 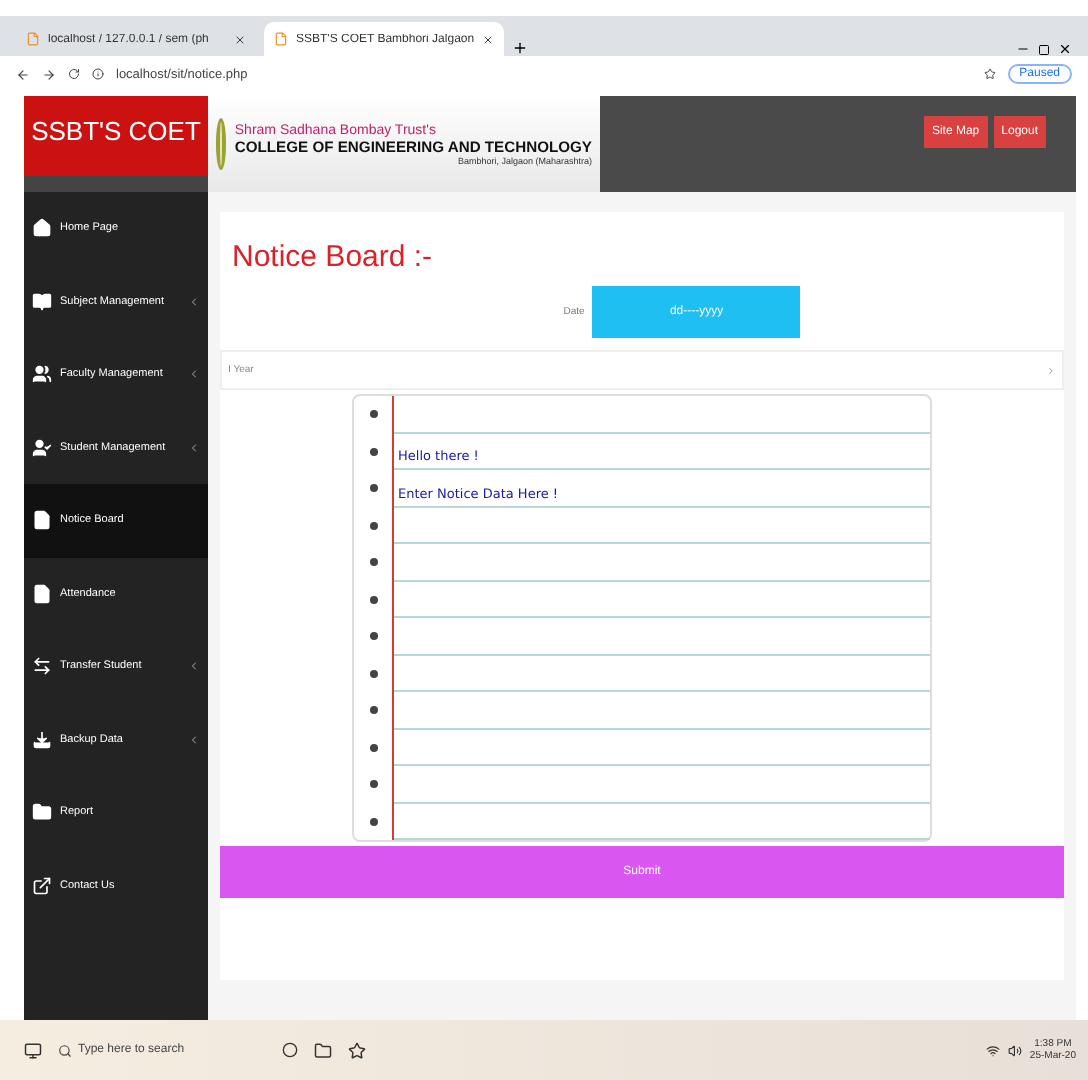 I want to click on transfer-arrows-icon, so click(x=42, y=666).